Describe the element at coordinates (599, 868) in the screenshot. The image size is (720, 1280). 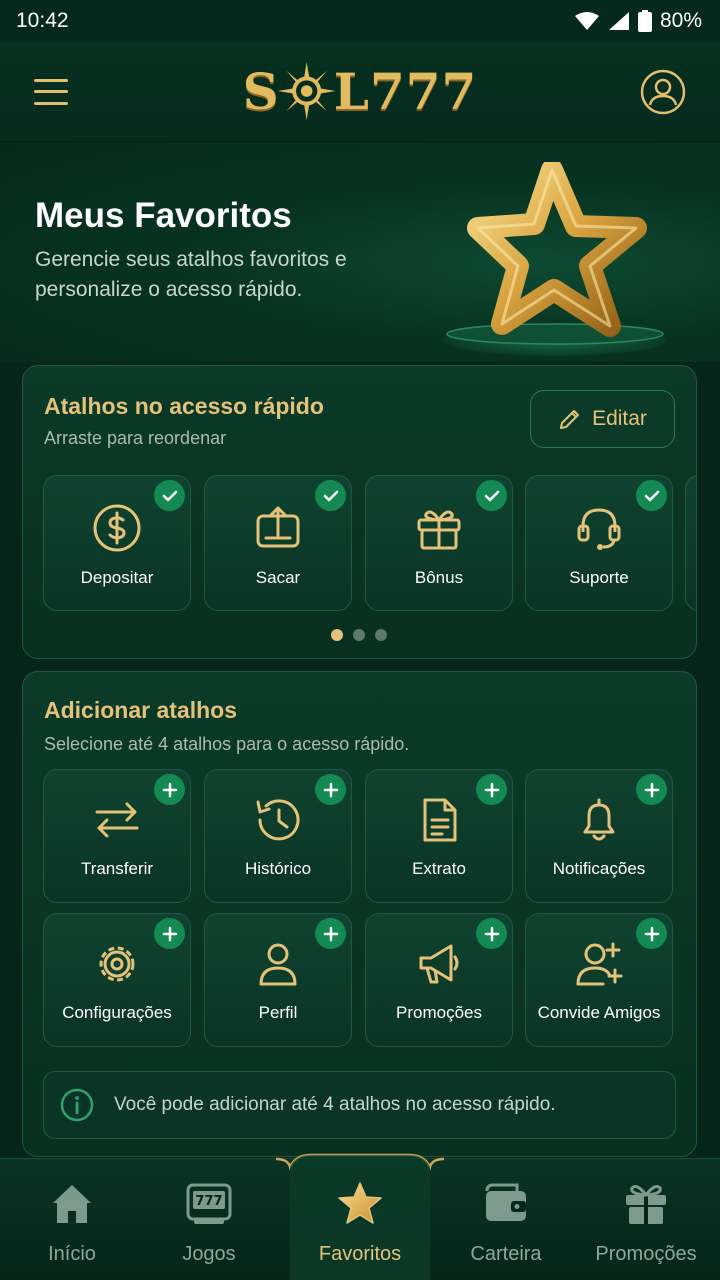
I see `tile-label: Notificações` at that location.